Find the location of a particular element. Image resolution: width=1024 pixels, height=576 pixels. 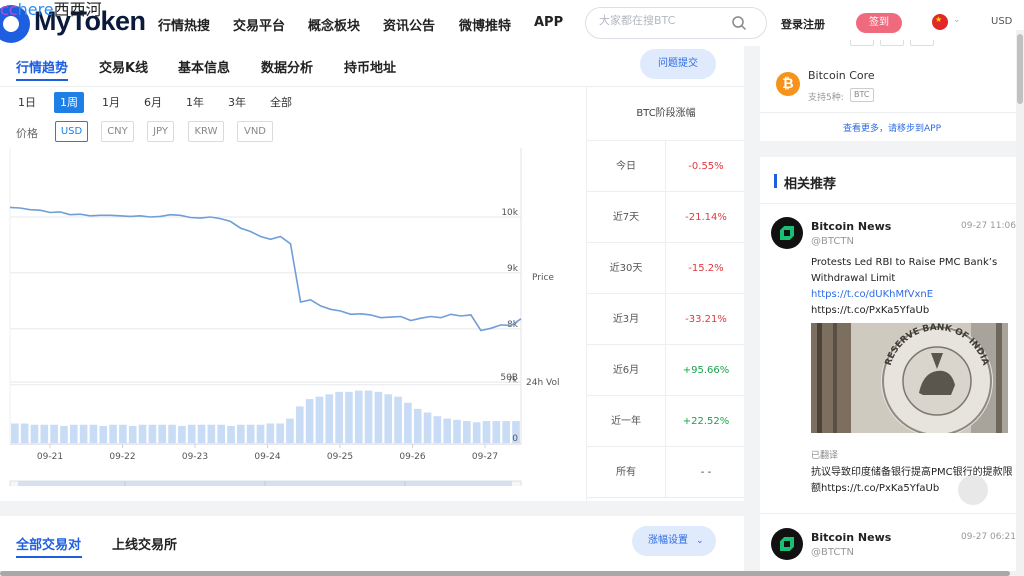

price-label: 价格 is located at coordinates (27, 133).